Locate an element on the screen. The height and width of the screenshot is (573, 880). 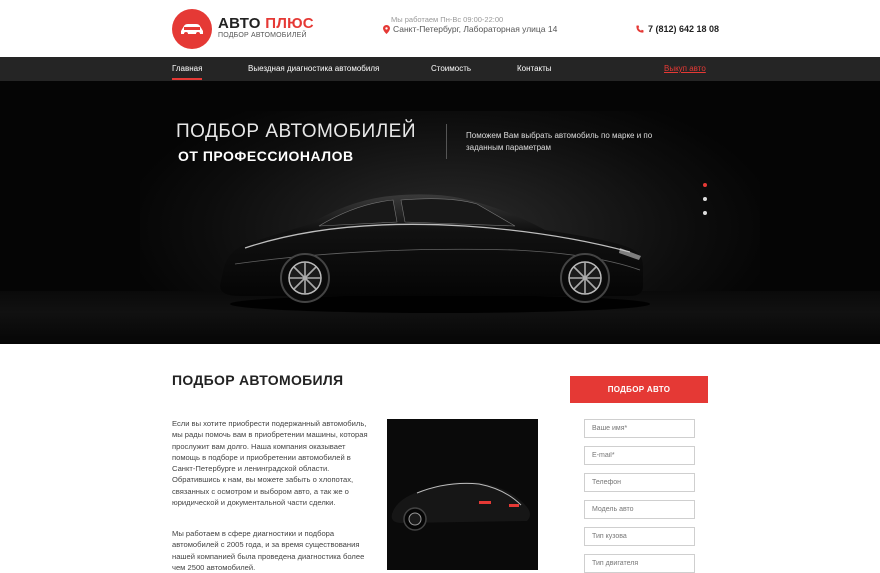
car-selection-button: ПОДБОР АВТО is located at coordinates (639, 389).